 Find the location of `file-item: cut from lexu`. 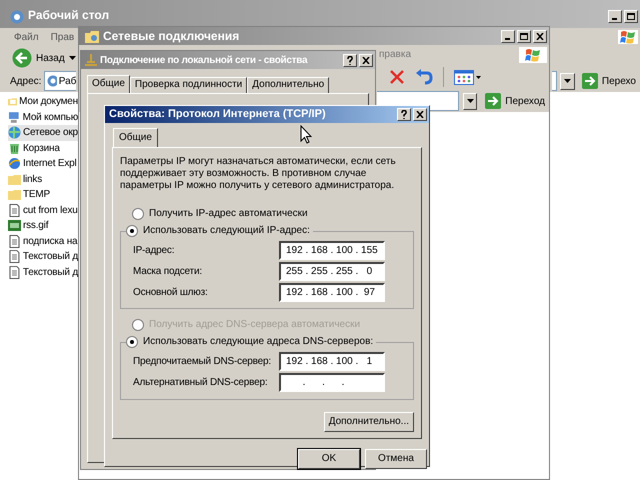

file-item: cut from lexu is located at coordinates (43, 210).